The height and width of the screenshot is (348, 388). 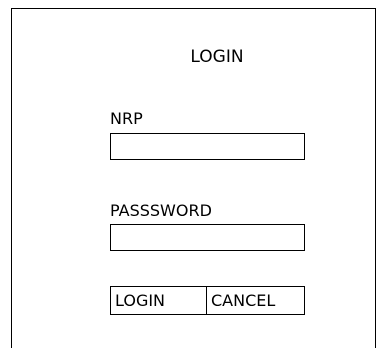 What do you see at coordinates (207, 146) in the screenshot?
I see `nrp-input` at bounding box center [207, 146].